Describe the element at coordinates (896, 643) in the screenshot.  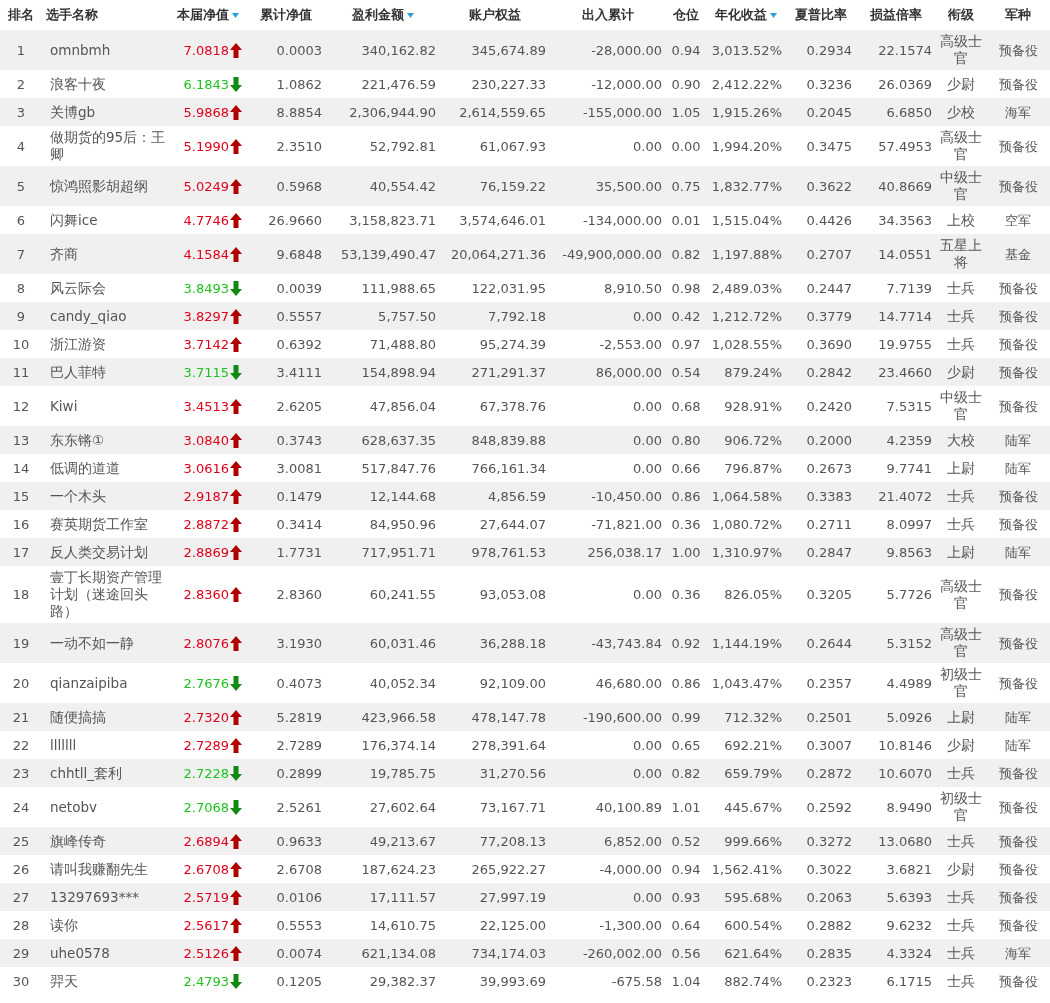
I see `table-cell: 5.3152` at that location.